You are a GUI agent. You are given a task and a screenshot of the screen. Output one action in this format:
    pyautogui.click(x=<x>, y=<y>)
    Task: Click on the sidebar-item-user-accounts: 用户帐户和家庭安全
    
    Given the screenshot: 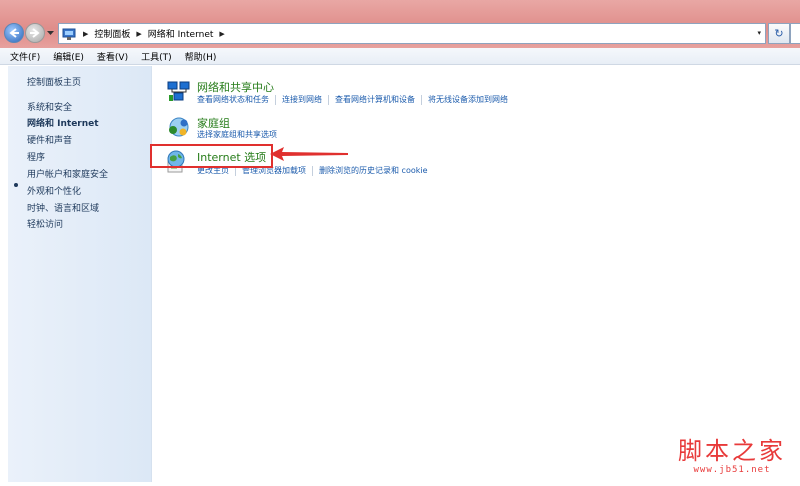 What is the action you would take?
    pyautogui.click(x=67, y=173)
    